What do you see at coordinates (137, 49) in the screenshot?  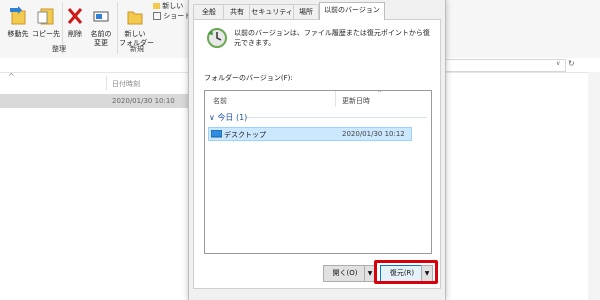 I see `group-label-new: 新規` at bounding box center [137, 49].